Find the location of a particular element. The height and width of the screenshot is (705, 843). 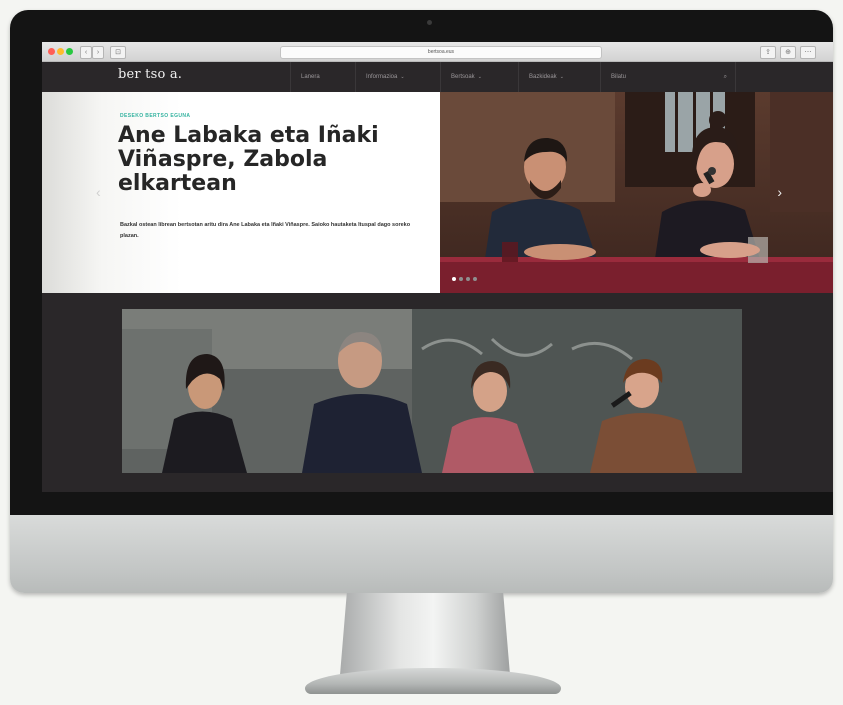

search-icon: ⌕ is located at coordinates (725, 77).